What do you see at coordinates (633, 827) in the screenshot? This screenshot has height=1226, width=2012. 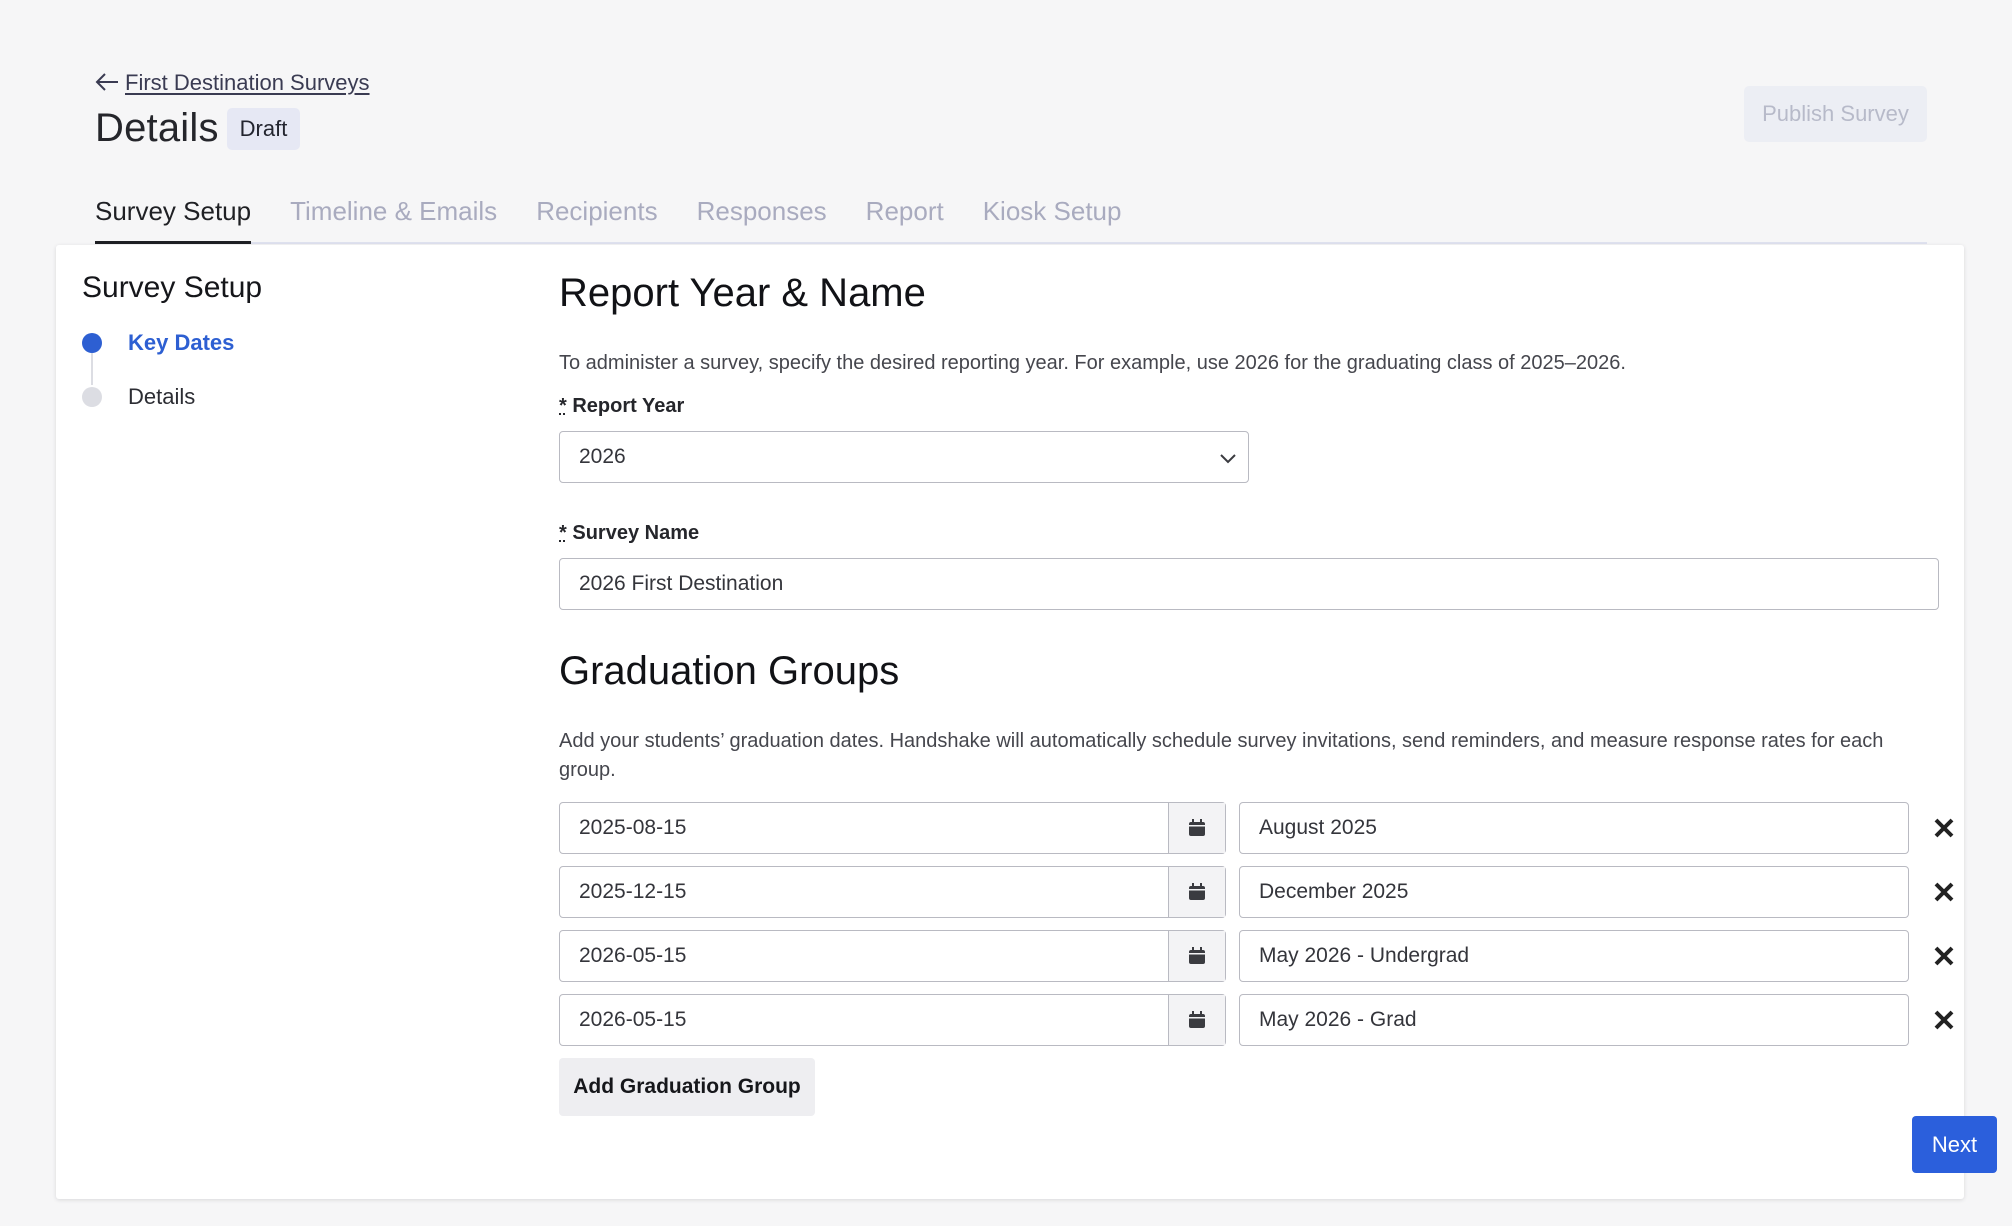 I see `date-value: 2025-08-15` at bounding box center [633, 827].